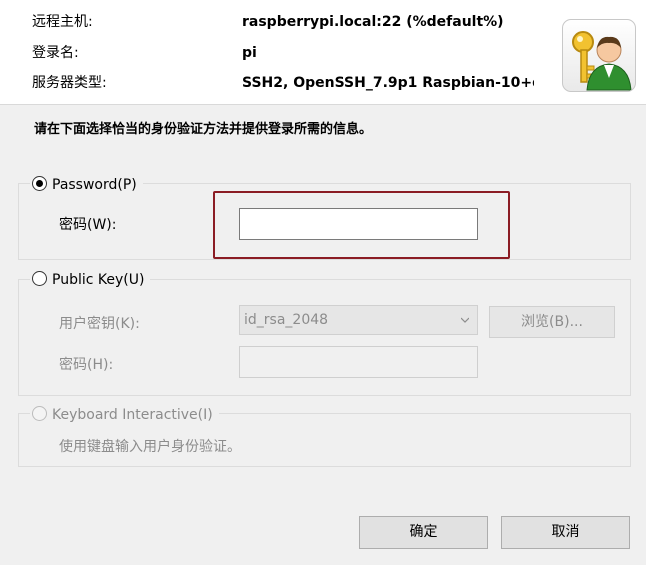 The width and height of the screenshot is (646, 565). I want to click on remote-host-value: raspberrypi.local:22 (%default%), so click(373, 22).